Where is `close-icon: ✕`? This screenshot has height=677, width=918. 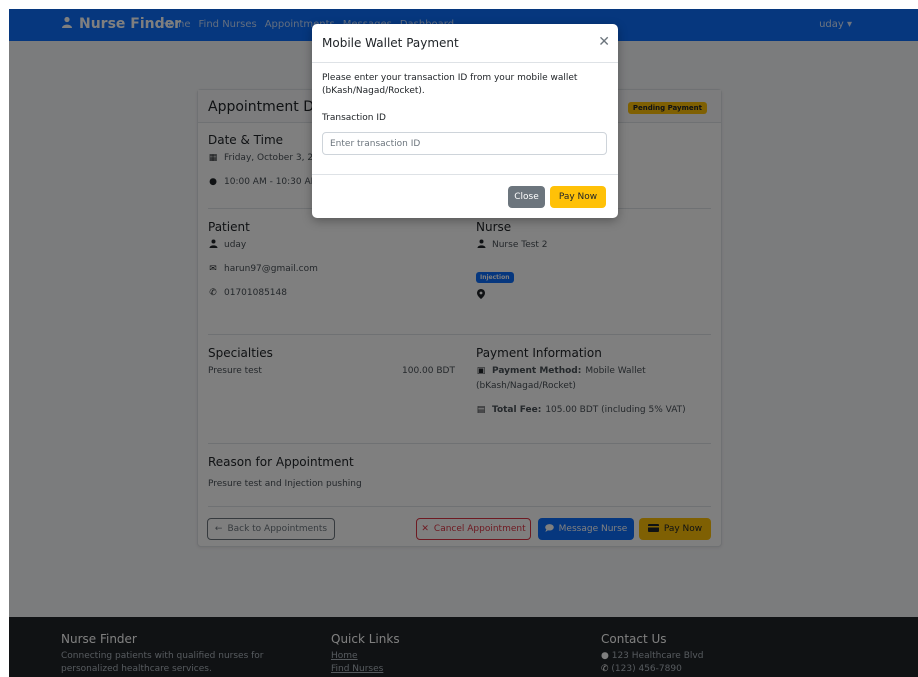
close-icon: ✕ is located at coordinates (604, 42).